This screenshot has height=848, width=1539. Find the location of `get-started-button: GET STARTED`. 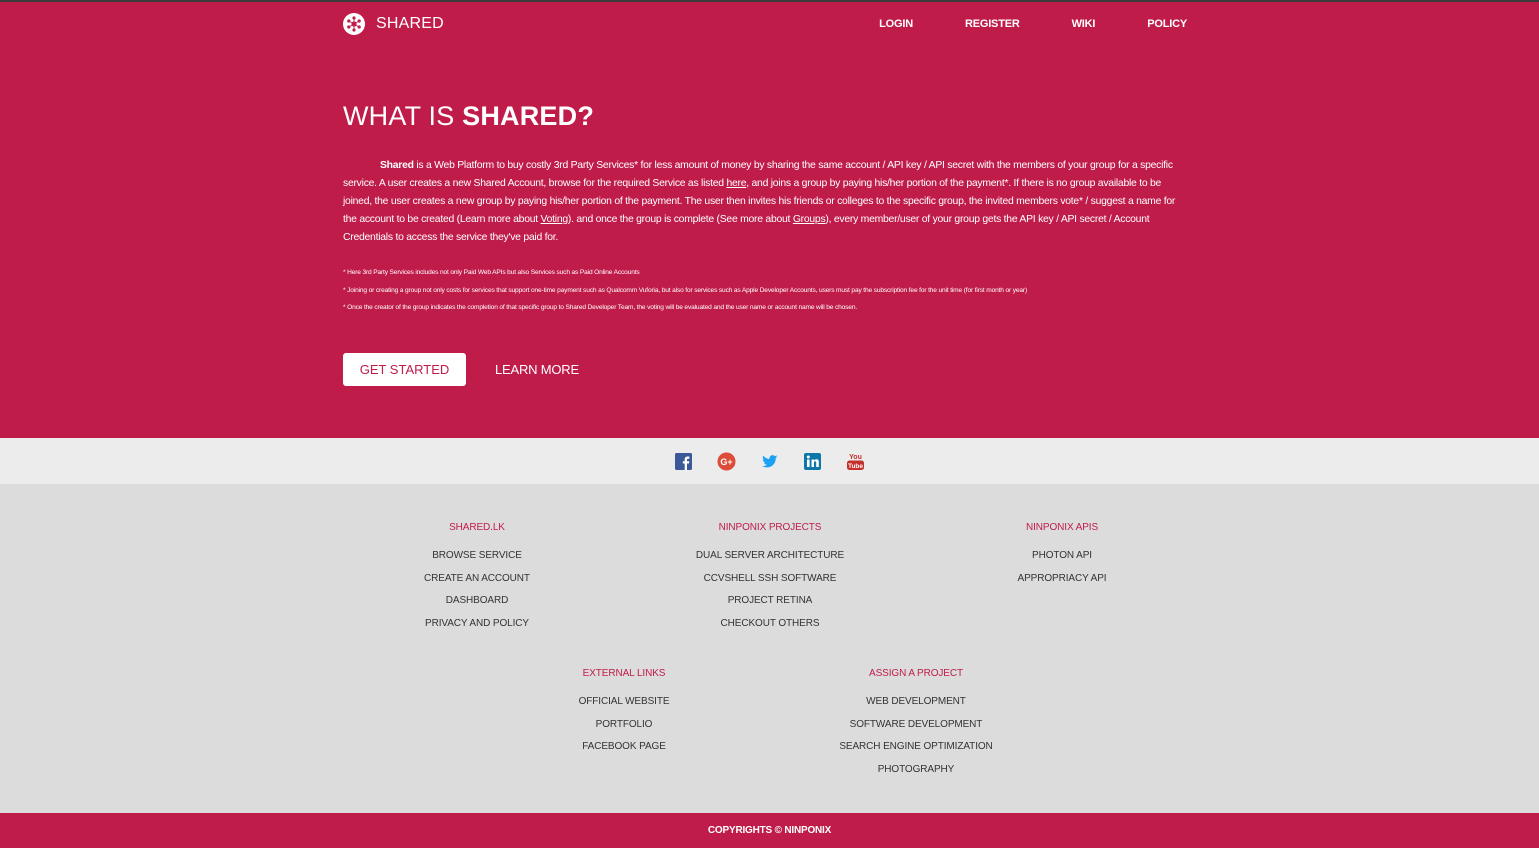

get-started-button: GET STARTED is located at coordinates (404, 369).